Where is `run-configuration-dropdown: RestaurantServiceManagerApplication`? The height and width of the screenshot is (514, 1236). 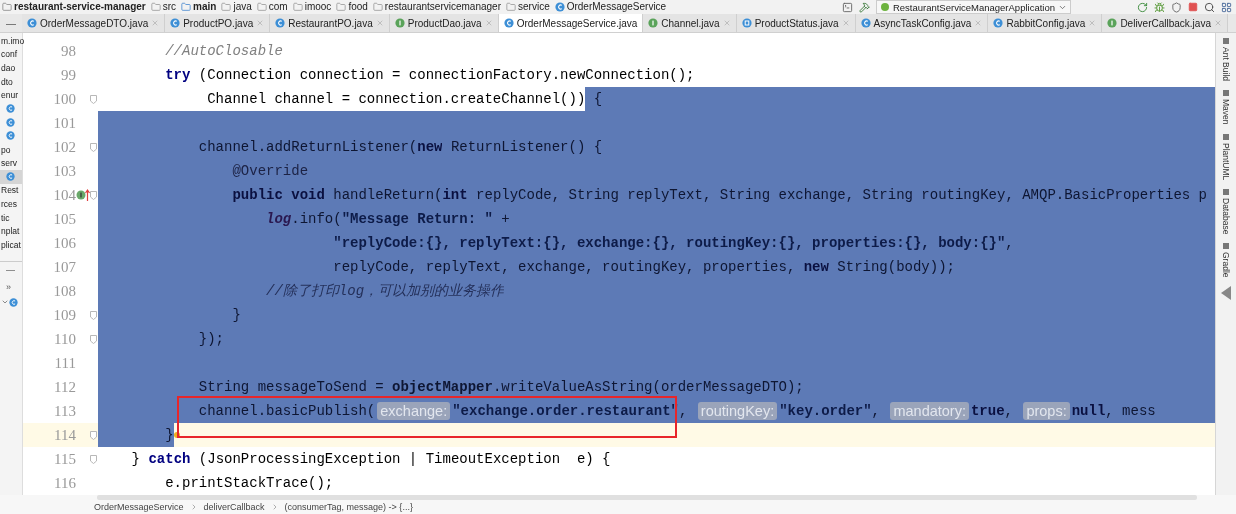 run-configuration-dropdown: RestaurantServiceManagerApplication is located at coordinates (973, 7).